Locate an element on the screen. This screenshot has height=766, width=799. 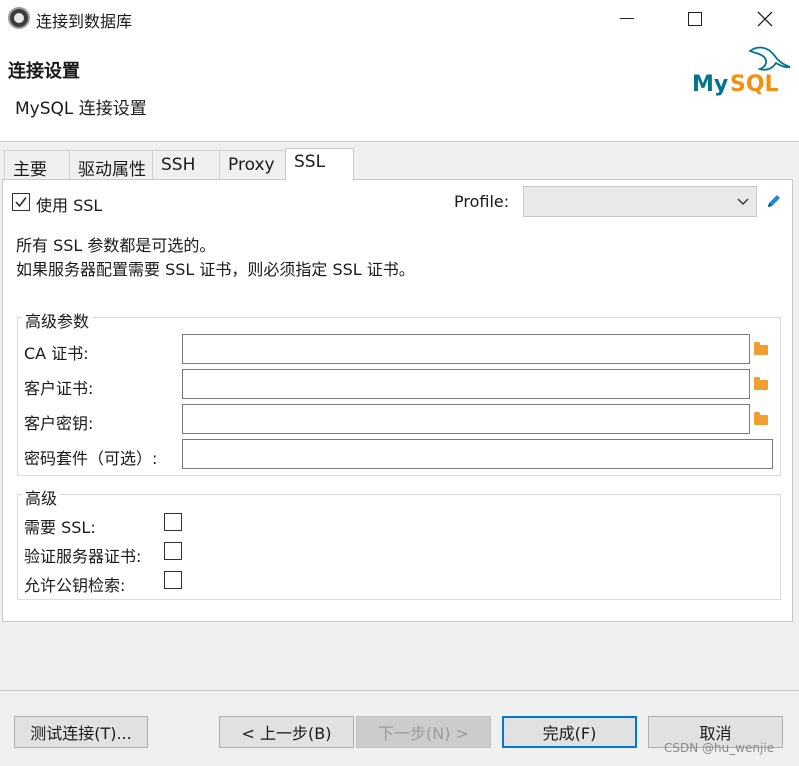
page-title: 连接设置 is located at coordinates (44, 71).